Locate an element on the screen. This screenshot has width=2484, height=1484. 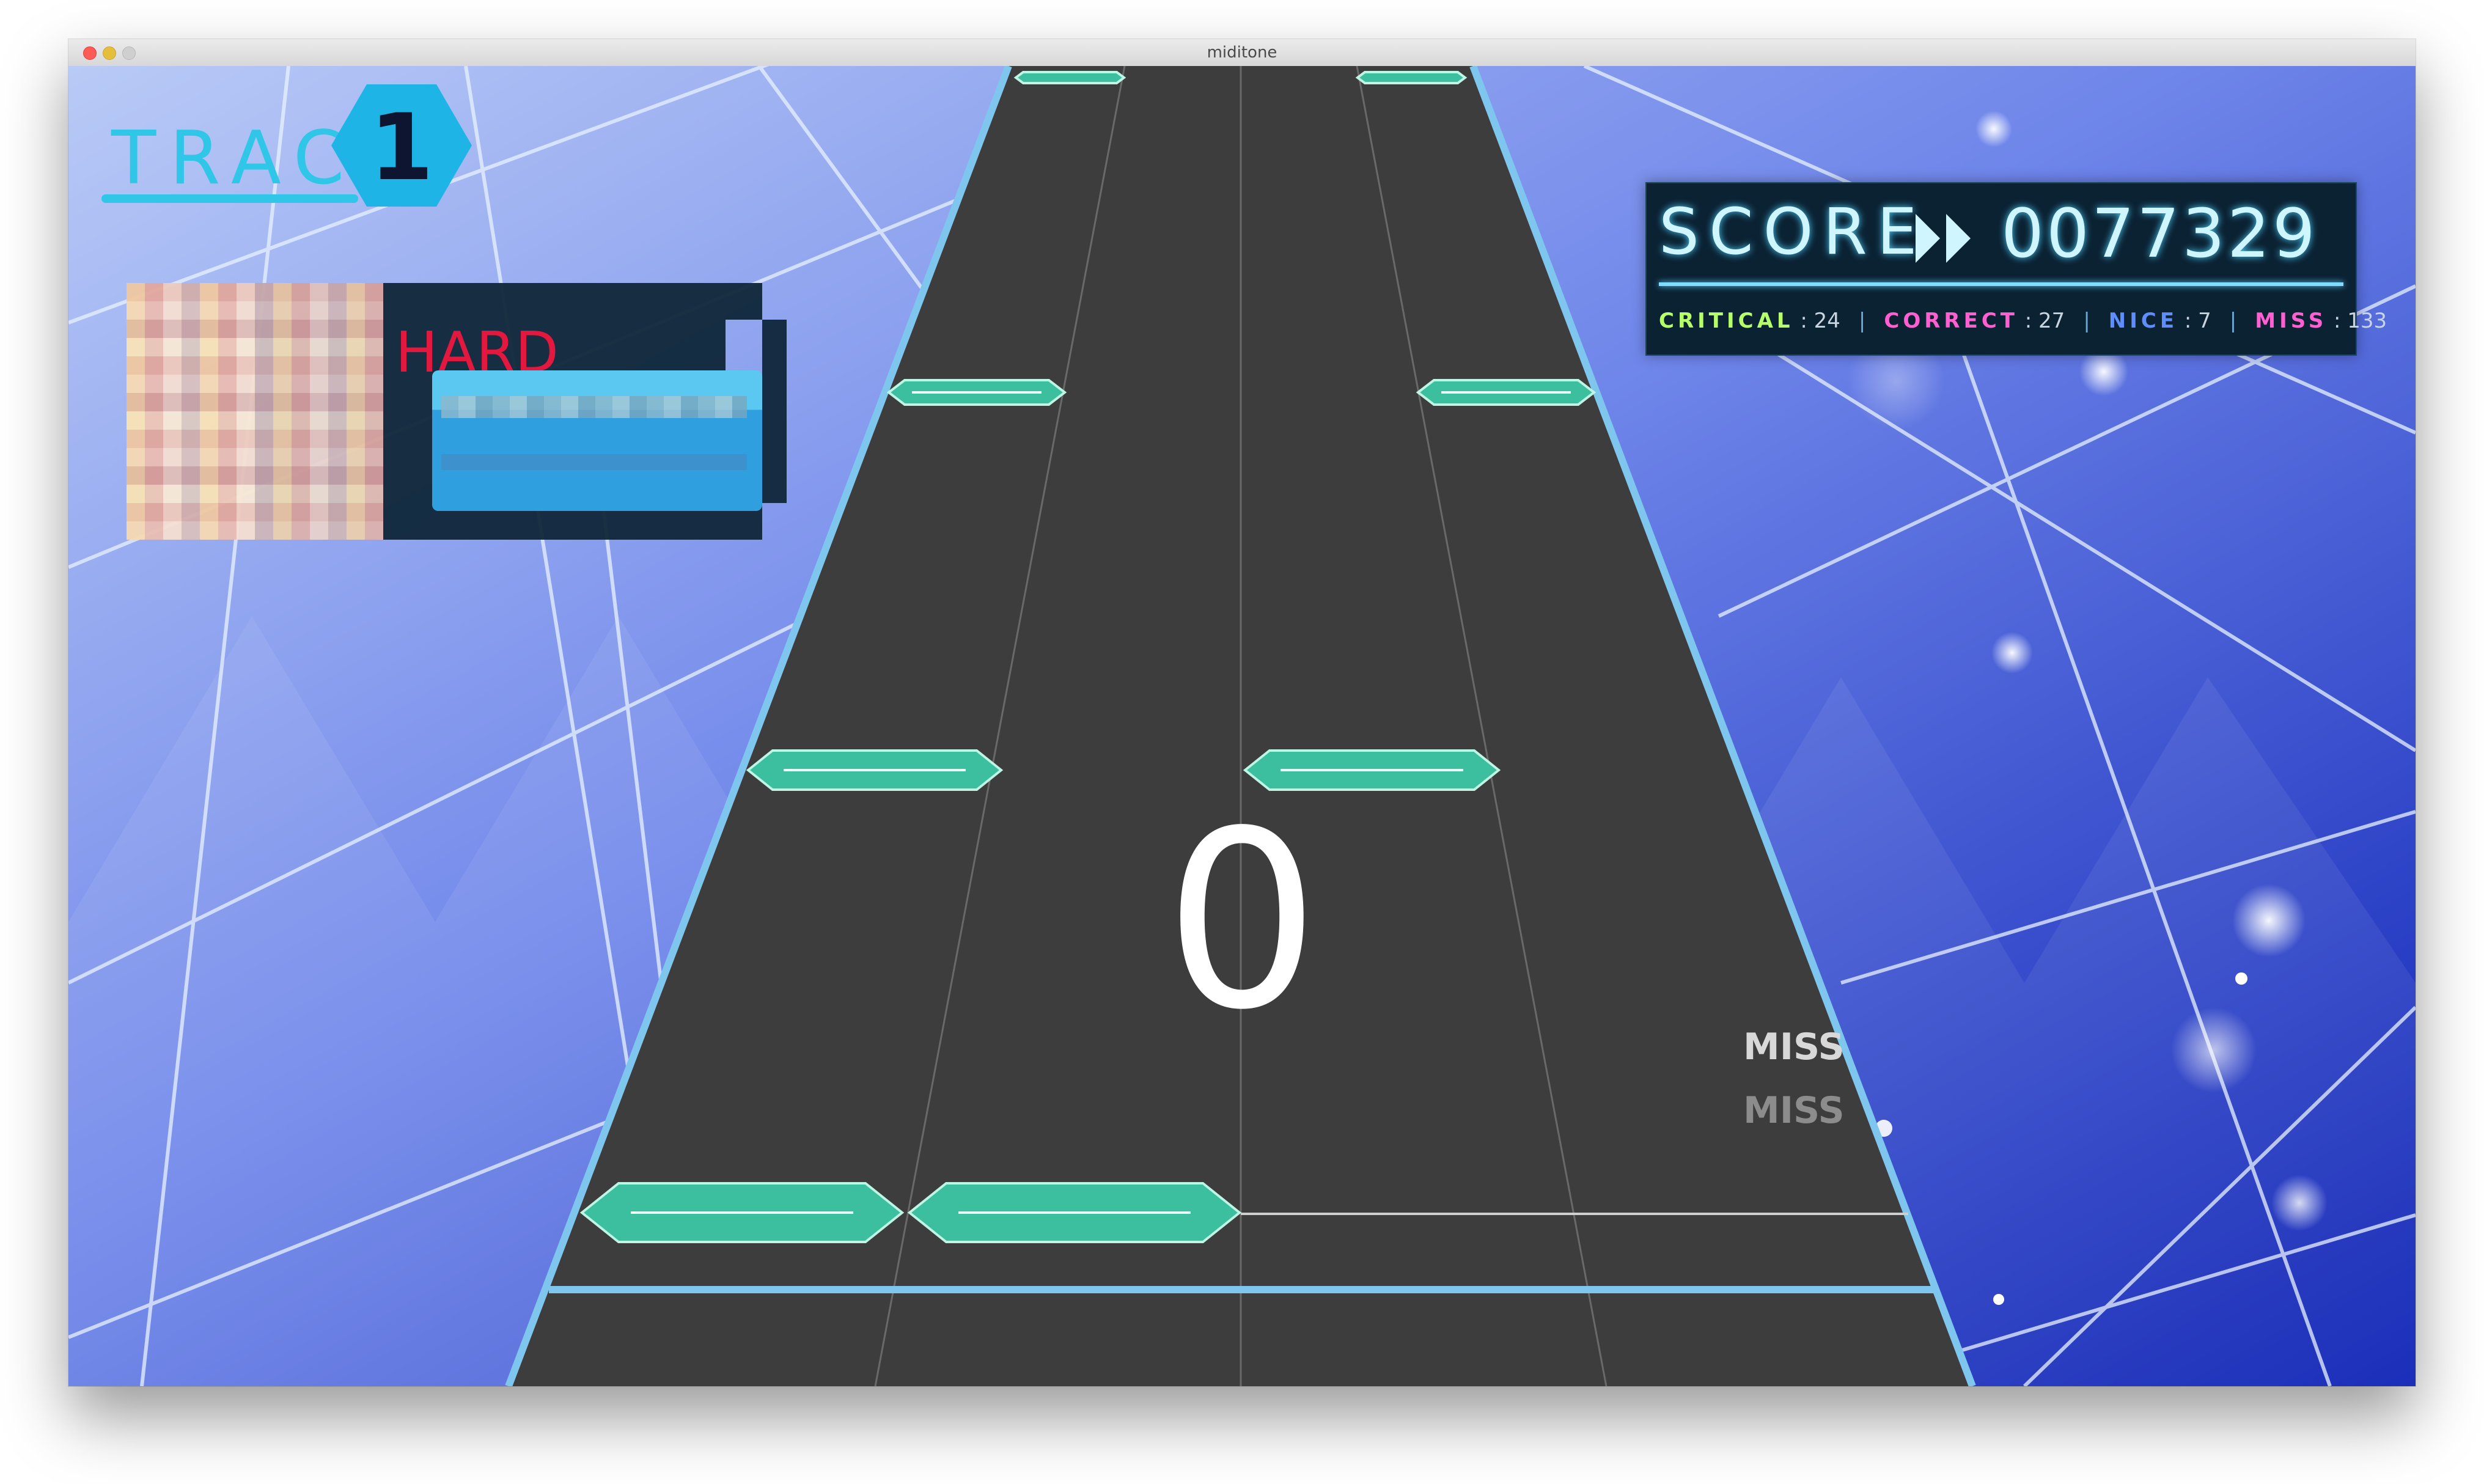
count-nice-value: 7 is located at coordinates (2204, 321).